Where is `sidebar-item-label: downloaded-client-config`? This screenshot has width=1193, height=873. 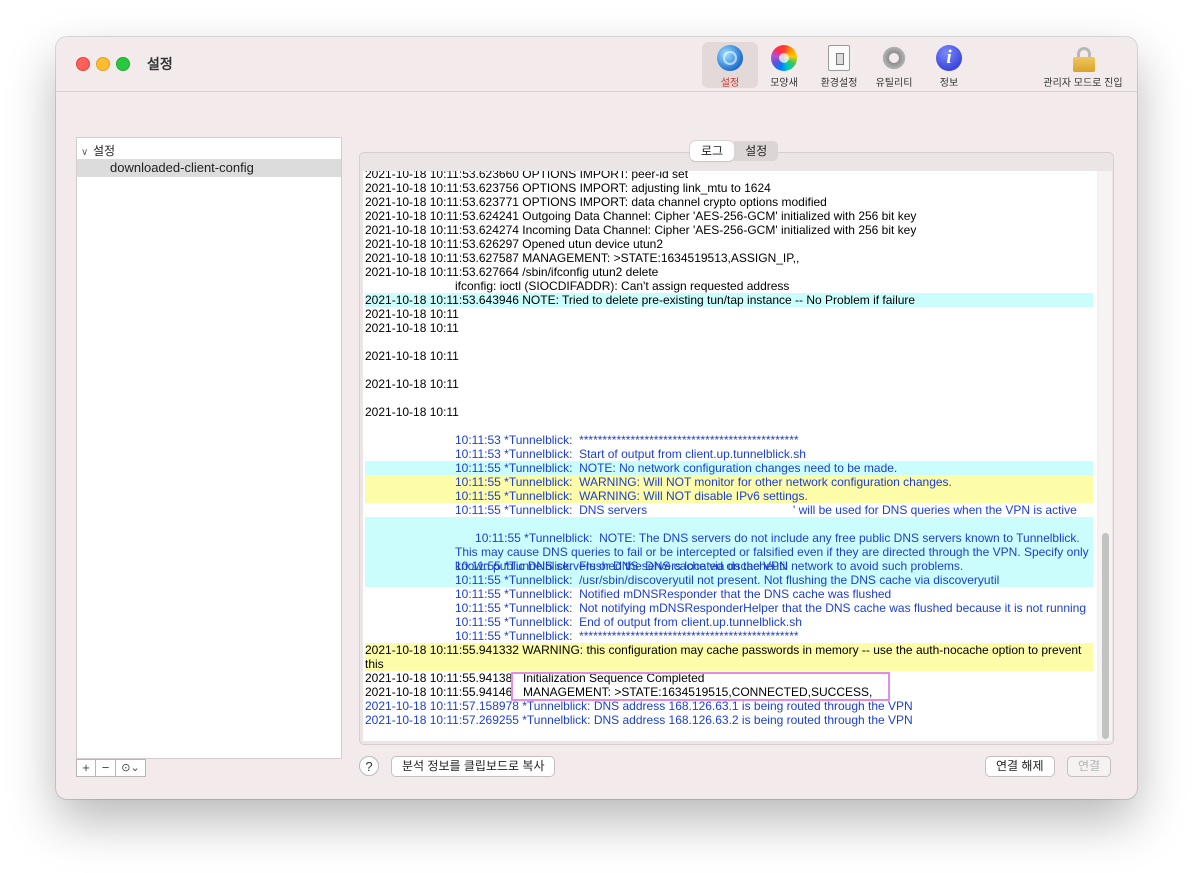 sidebar-item-label: downloaded-client-config is located at coordinates (182, 167).